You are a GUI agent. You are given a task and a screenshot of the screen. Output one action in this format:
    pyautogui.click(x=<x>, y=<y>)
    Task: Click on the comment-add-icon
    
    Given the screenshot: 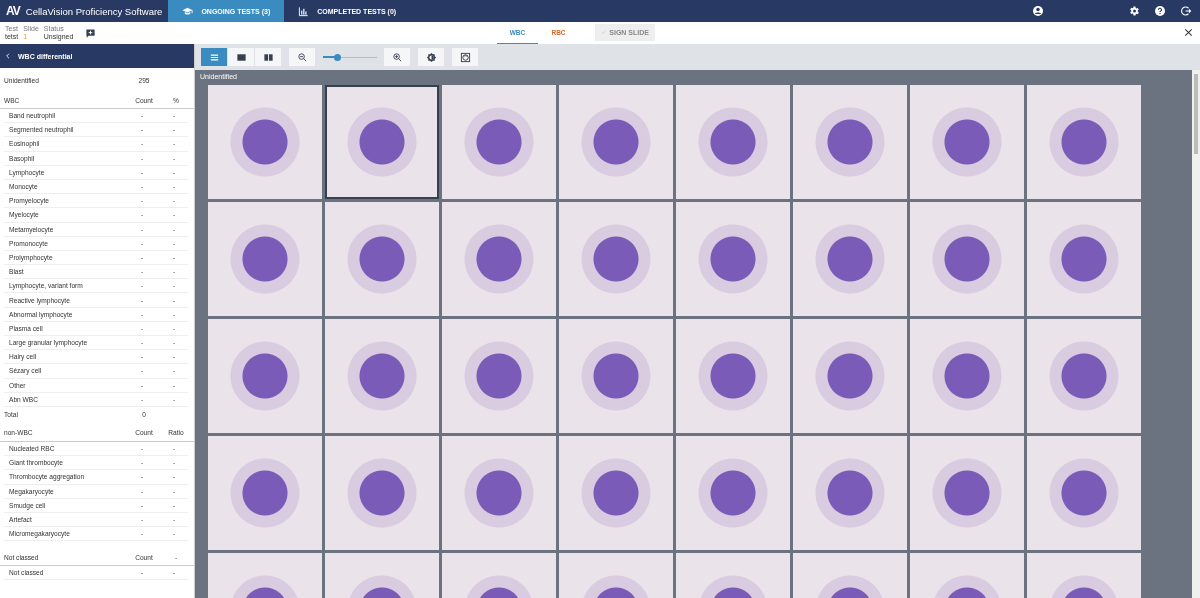 What is the action you would take?
    pyautogui.click(x=91, y=33)
    